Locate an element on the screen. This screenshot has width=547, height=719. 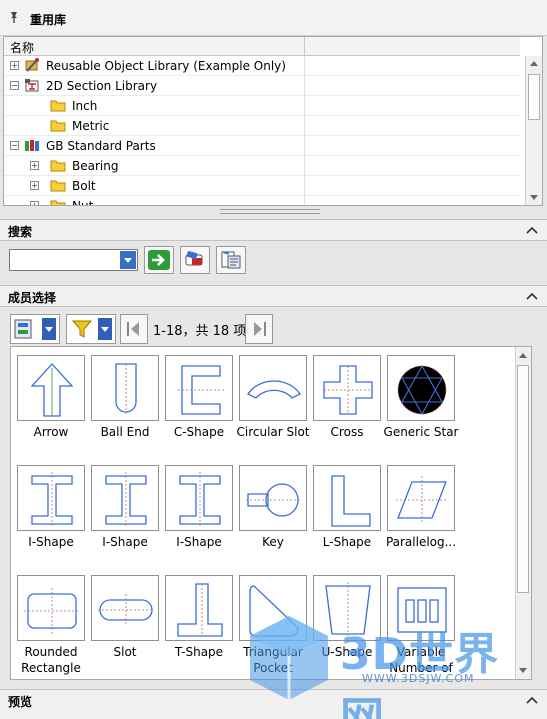
tree-row-label: Bearing is located at coordinates (95, 166).